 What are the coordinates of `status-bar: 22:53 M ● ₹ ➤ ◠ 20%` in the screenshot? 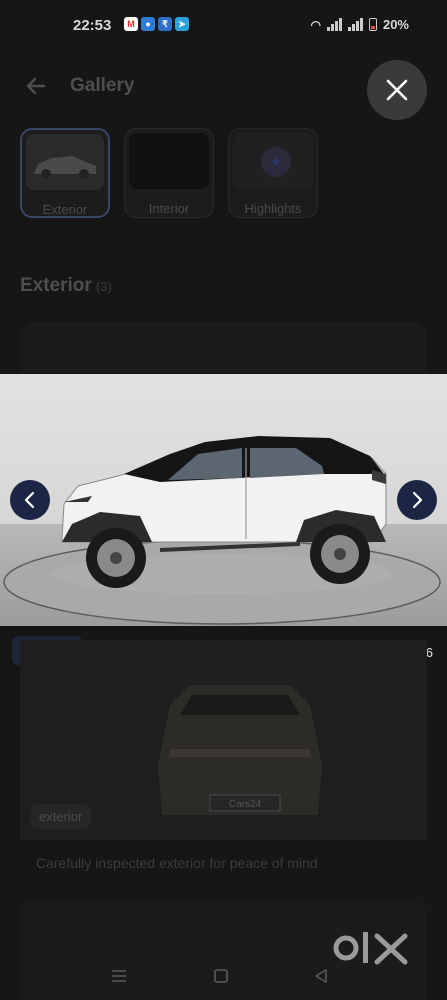 It's located at (223, 25).